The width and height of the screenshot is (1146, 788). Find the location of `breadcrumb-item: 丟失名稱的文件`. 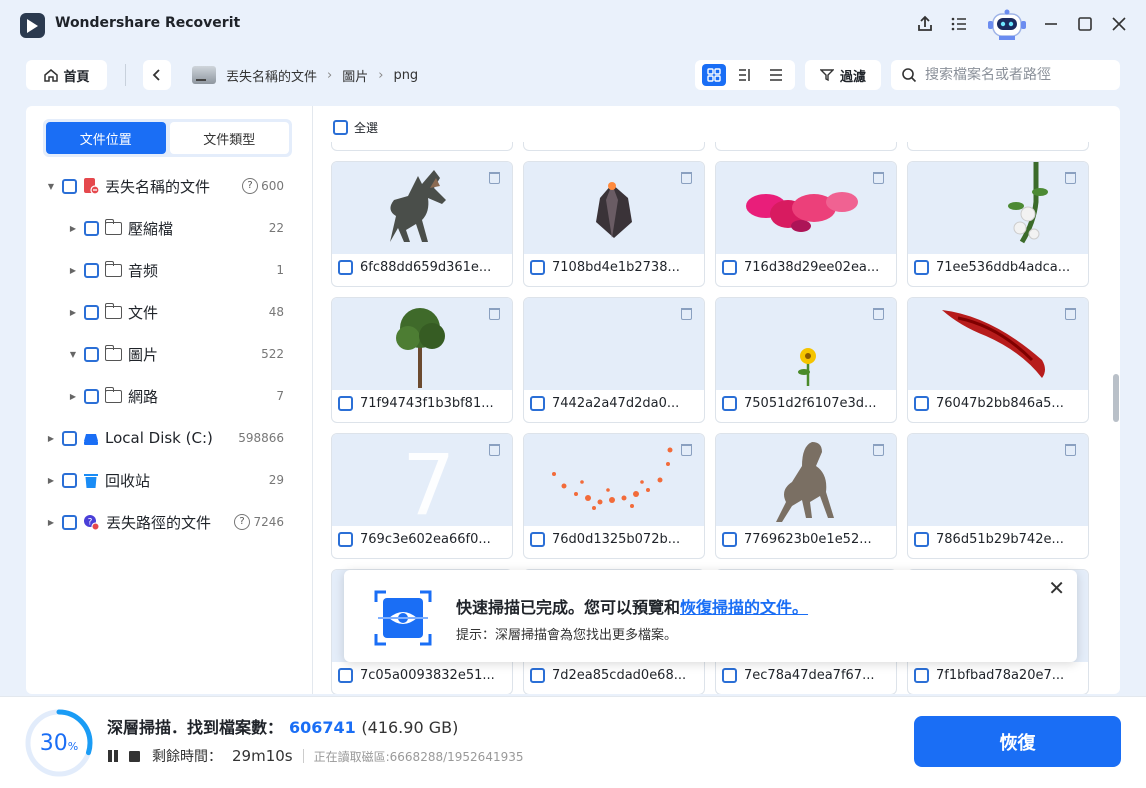

breadcrumb-item: 丟失名稱的文件 is located at coordinates (271, 75).